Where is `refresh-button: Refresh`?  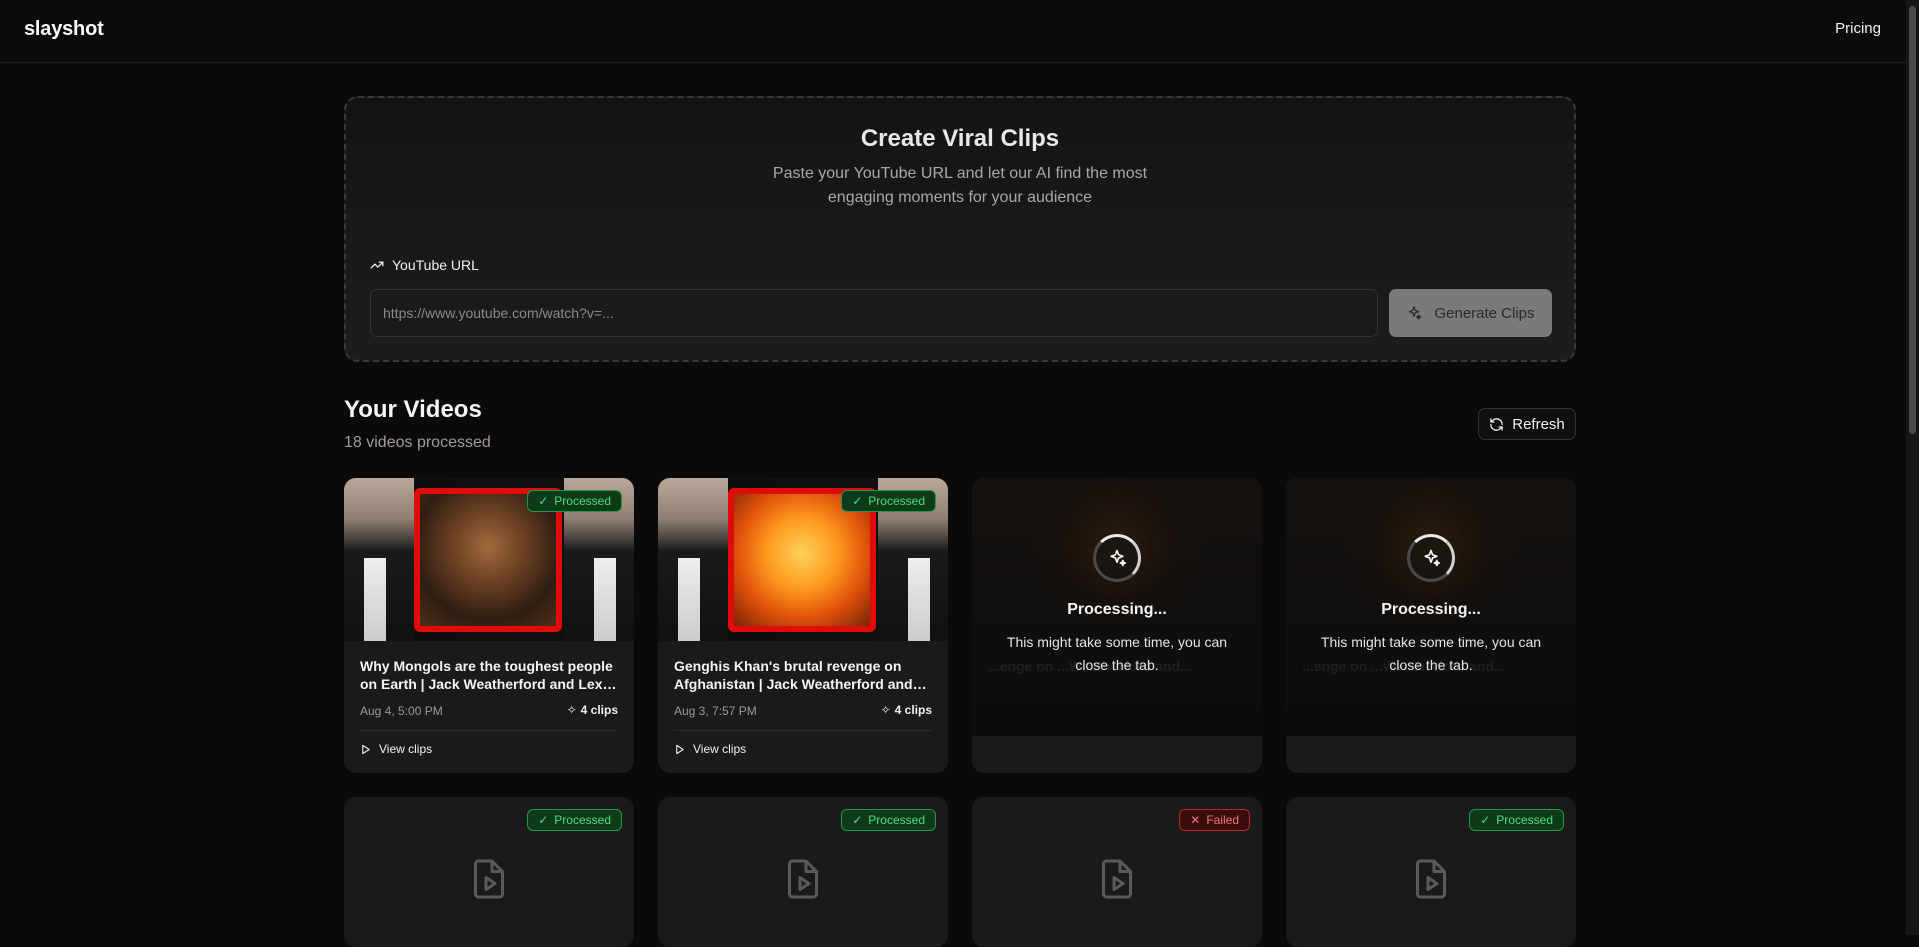
refresh-button: Refresh is located at coordinates (1527, 424).